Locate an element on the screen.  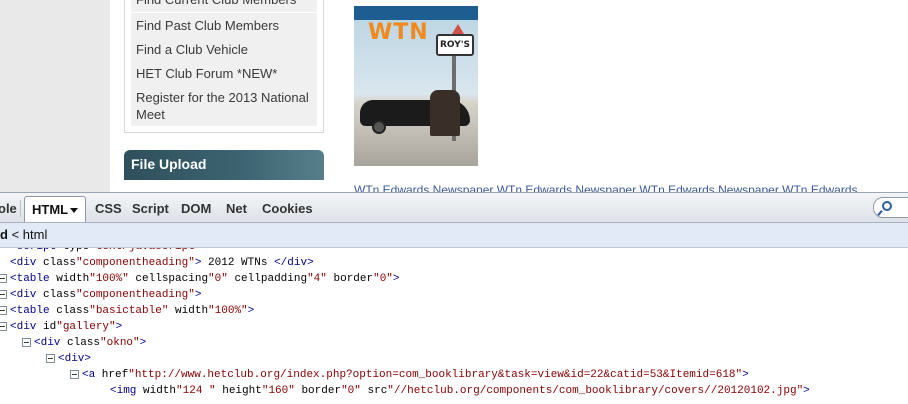
tree-node-markup: <div class"okno"> is located at coordinates (90, 343).